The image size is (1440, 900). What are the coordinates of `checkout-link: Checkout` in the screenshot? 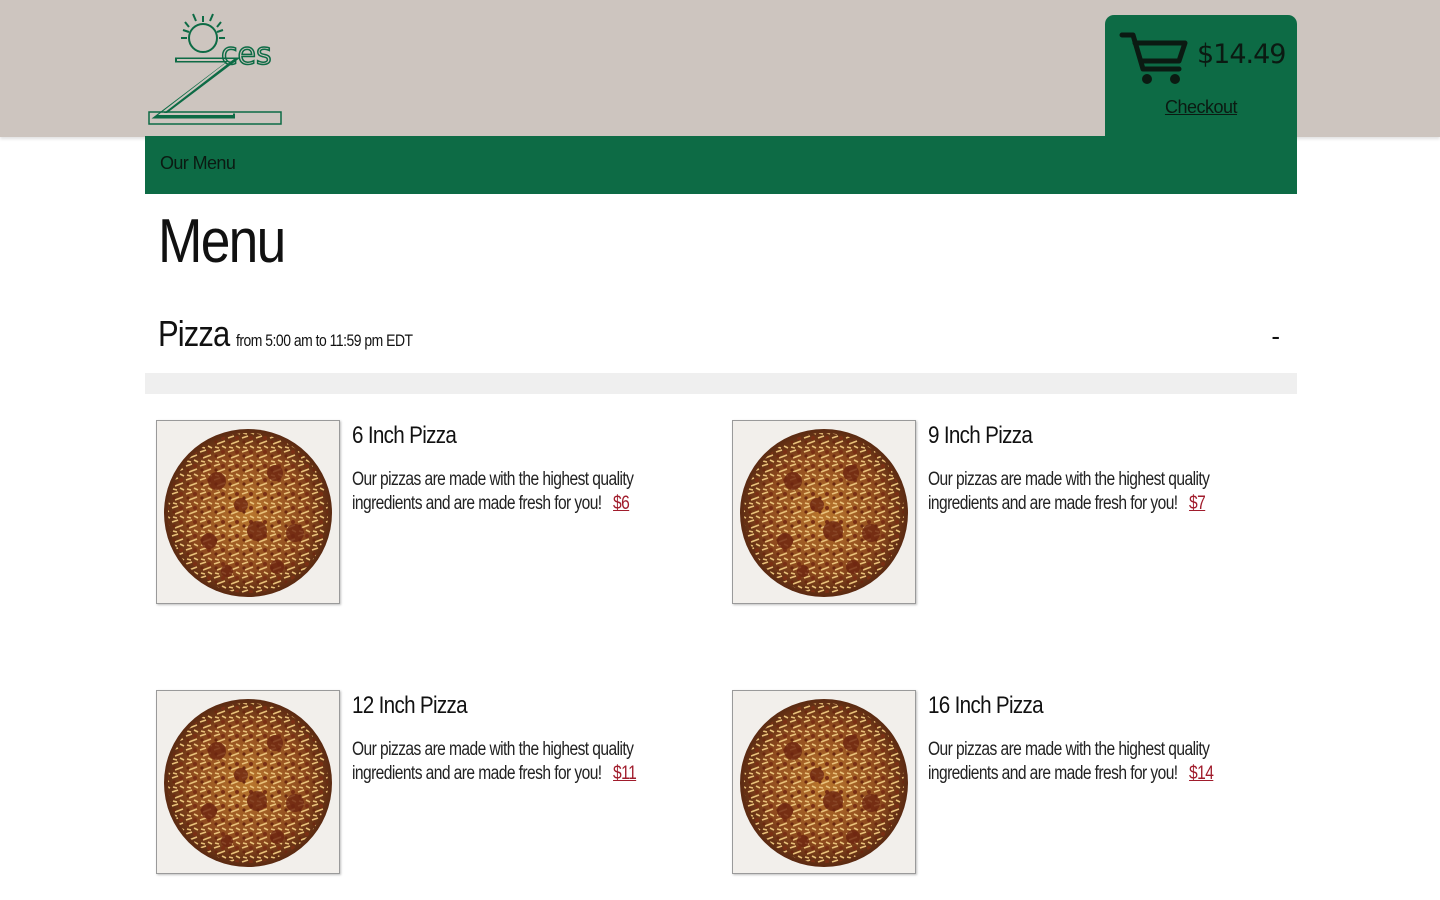 It's located at (1201, 107).